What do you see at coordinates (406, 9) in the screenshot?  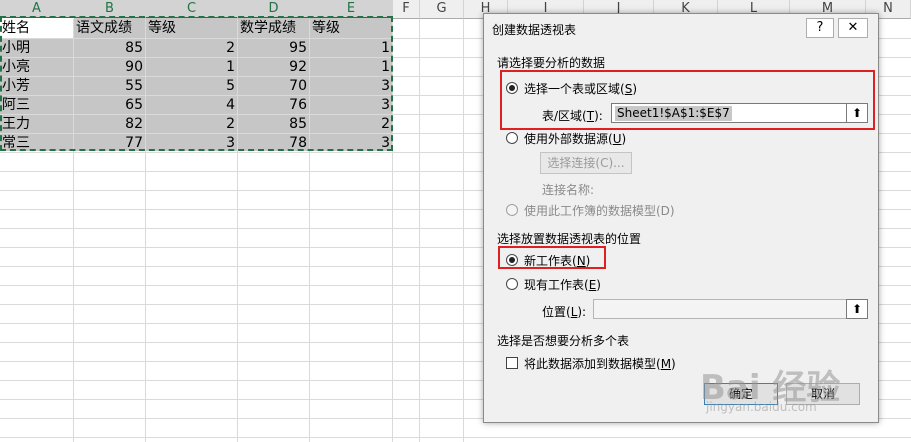 I see `col-header-f: F` at bounding box center [406, 9].